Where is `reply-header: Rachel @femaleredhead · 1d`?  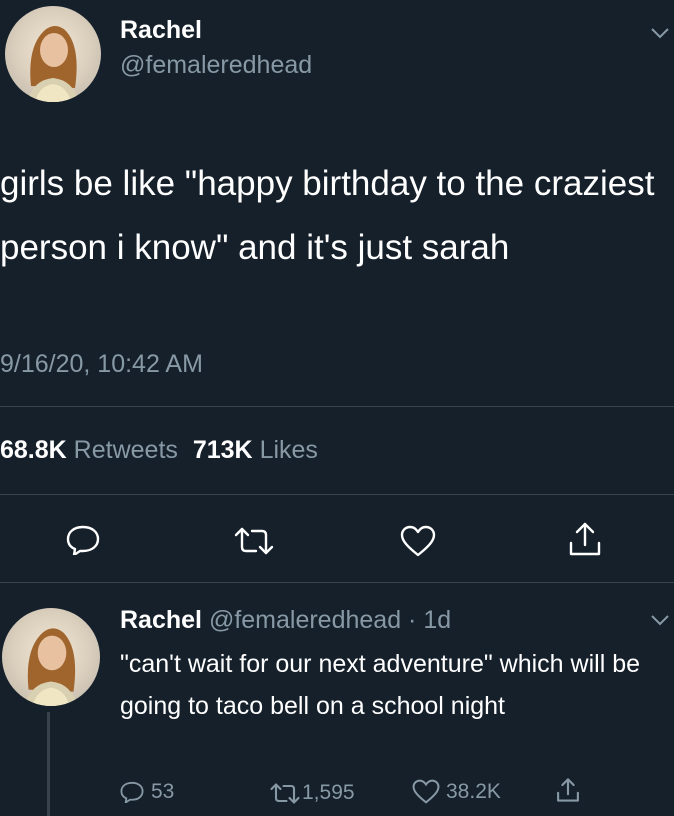 reply-header: Rachel @femaleredhead · 1d is located at coordinates (285, 620).